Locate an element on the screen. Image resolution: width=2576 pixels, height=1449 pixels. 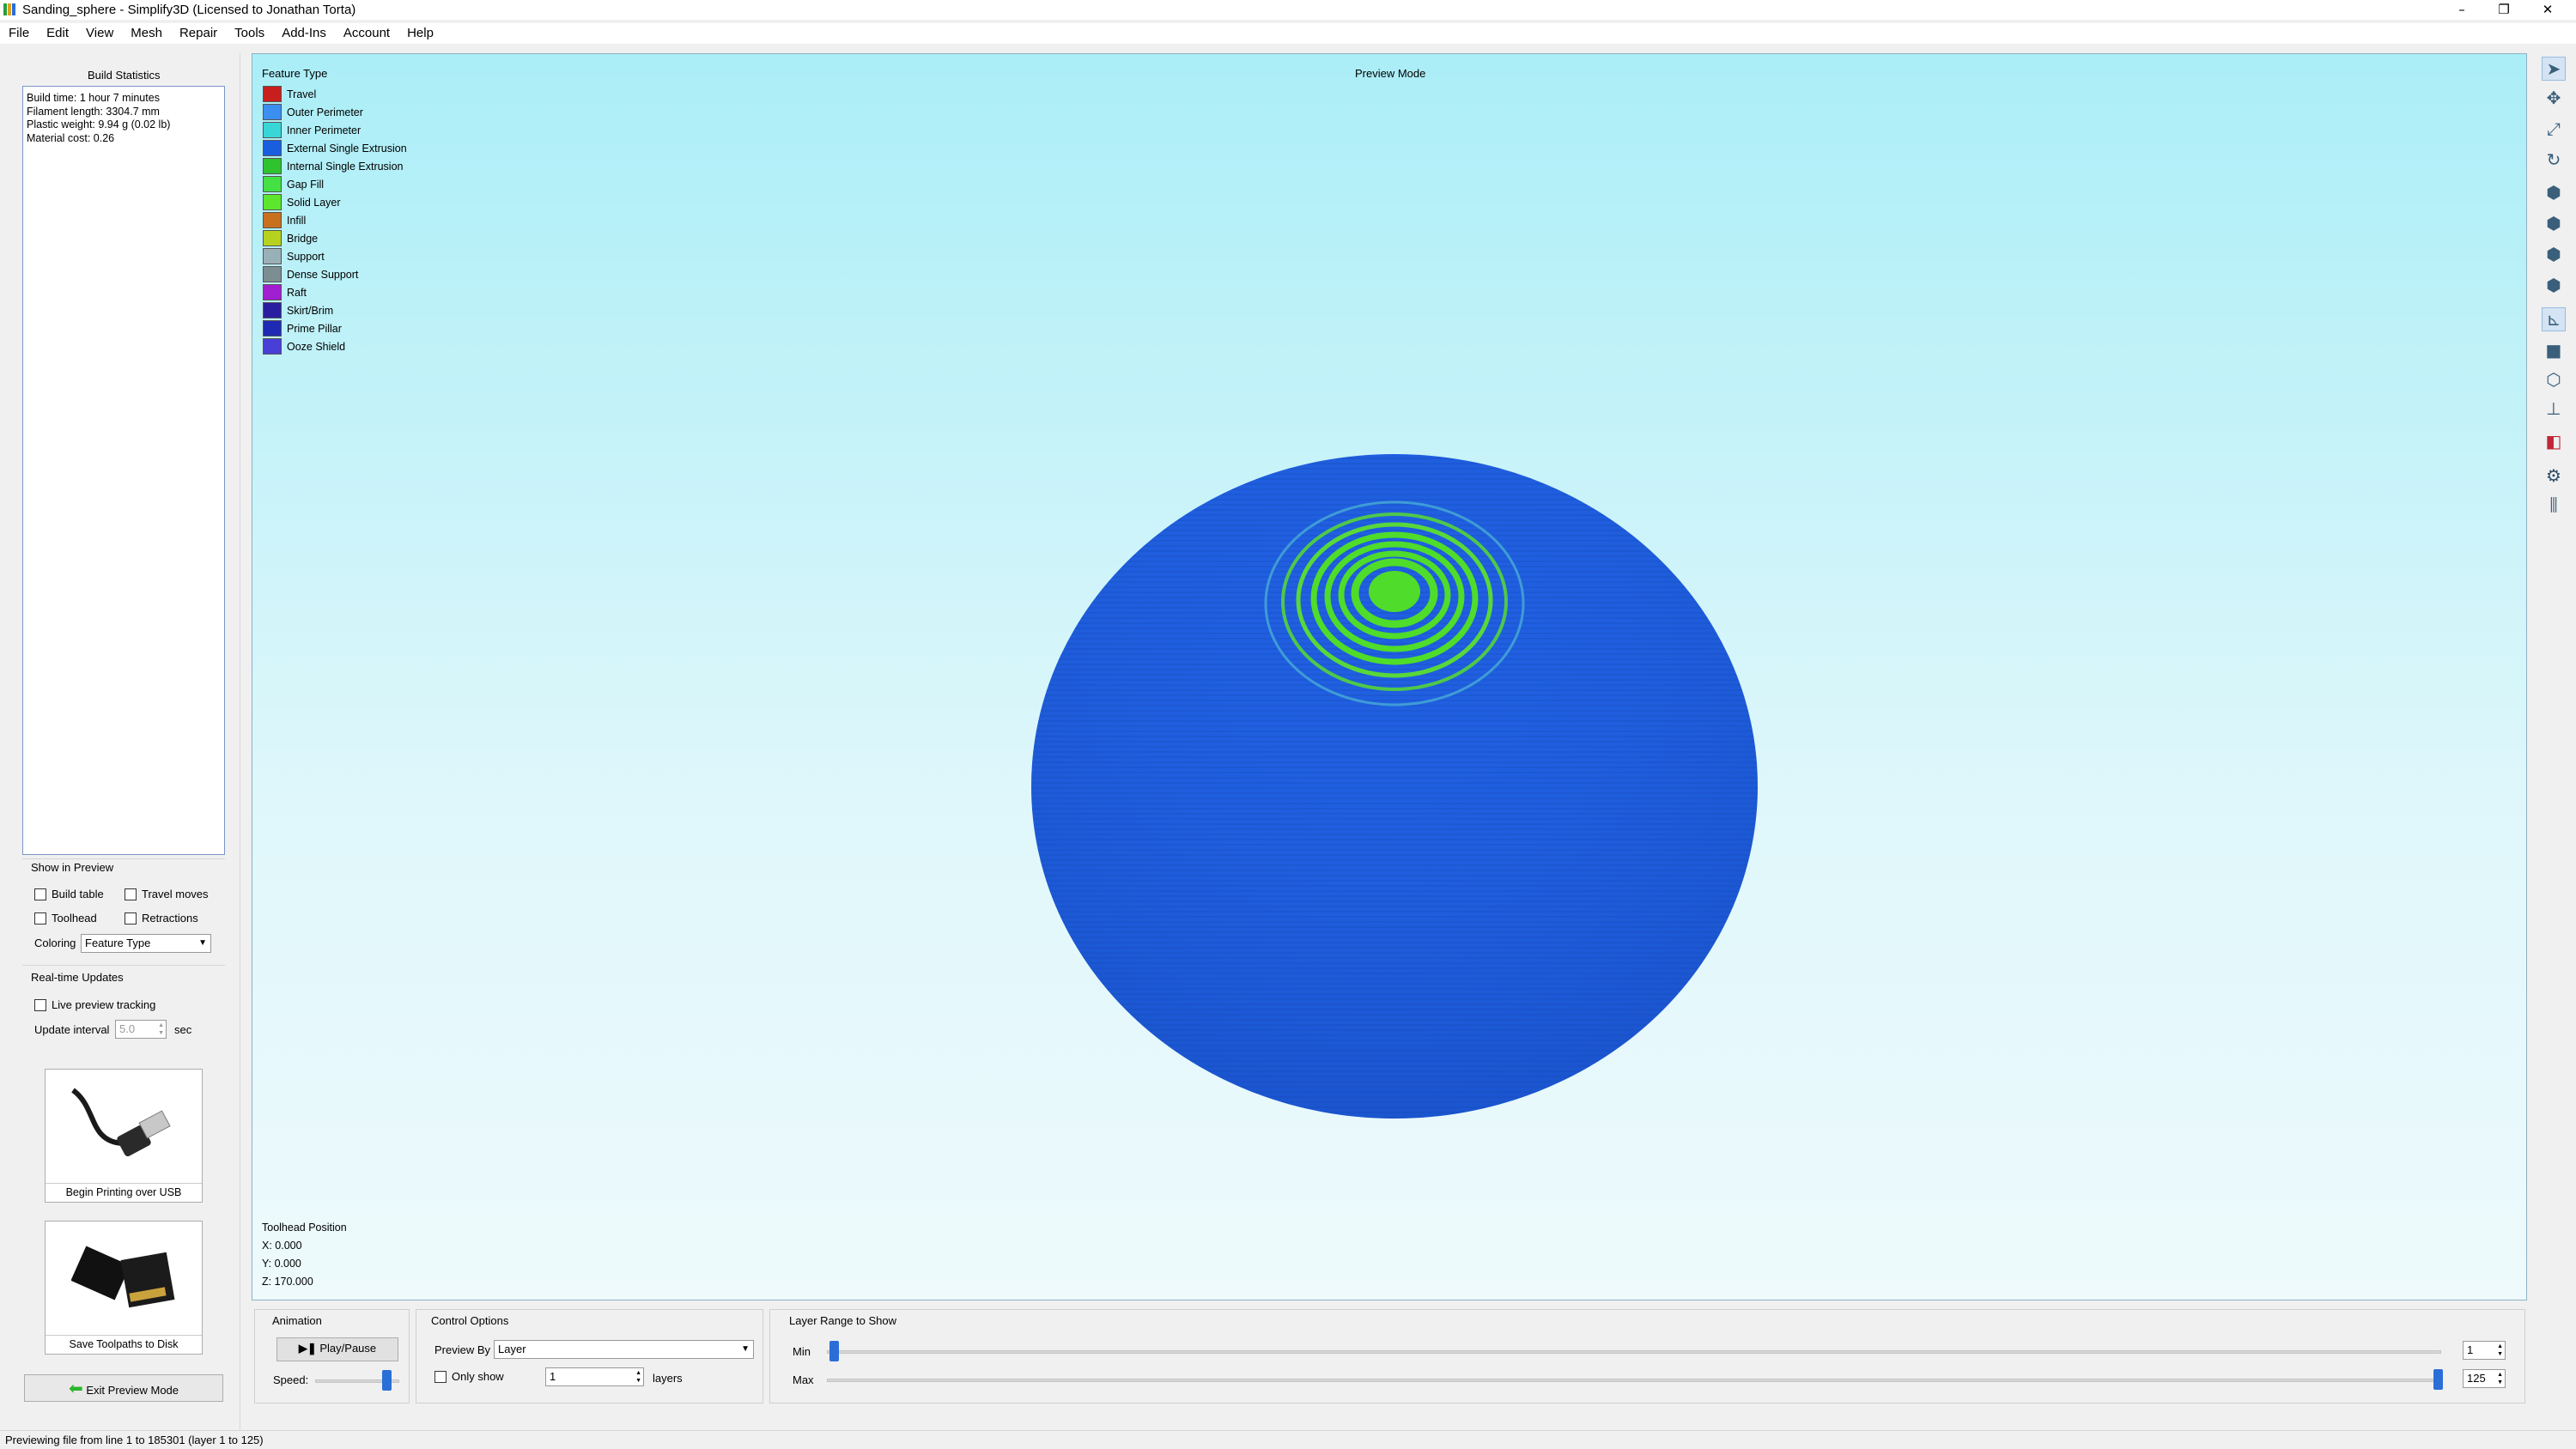
settings-gear-icon: ⚙ is located at coordinates (2554, 476).